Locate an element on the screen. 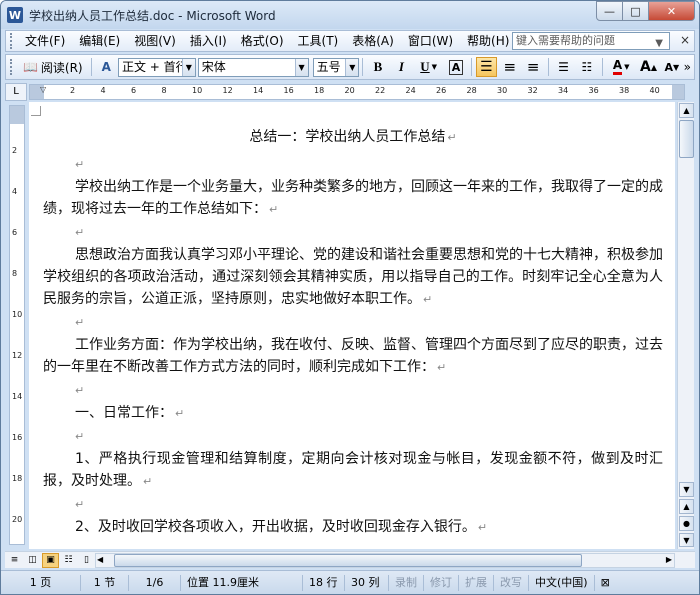 Image resolution: width=700 pixels, height=595 pixels. view-and-hscroll-bar: ≡ ◫ ▣ ☷ ▯ ◀ ▶ is located at coordinates (350, 559).